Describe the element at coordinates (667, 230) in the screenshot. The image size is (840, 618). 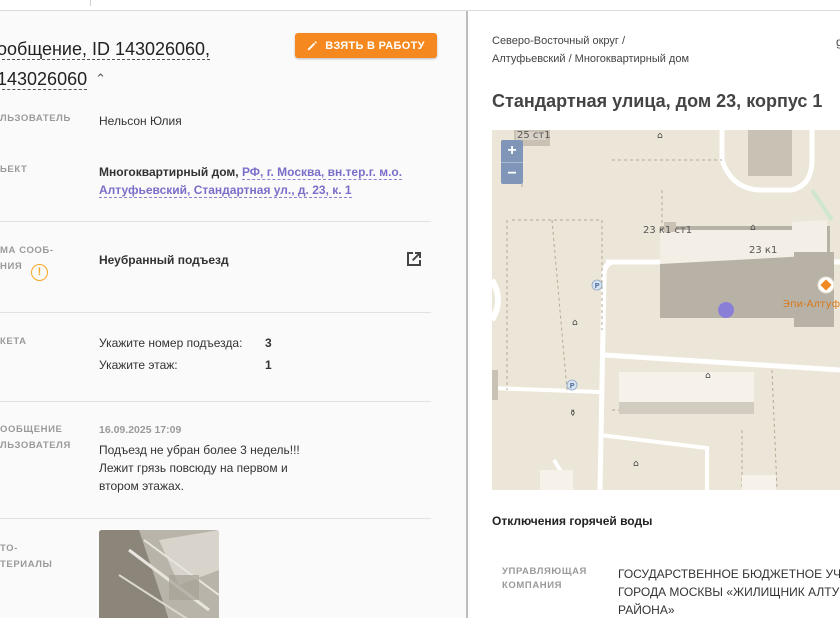
I see `map-building-label: 23 к1 ст1` at that location.